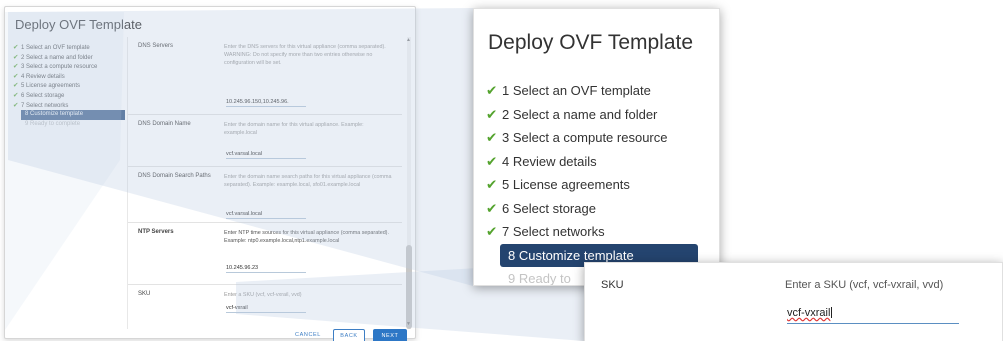 This screenshot has height=341, width=1003. What do you see at coordinates (349, 335) in the screenshot?
I see `back-button: BACK` at bounding box center [349, 335].